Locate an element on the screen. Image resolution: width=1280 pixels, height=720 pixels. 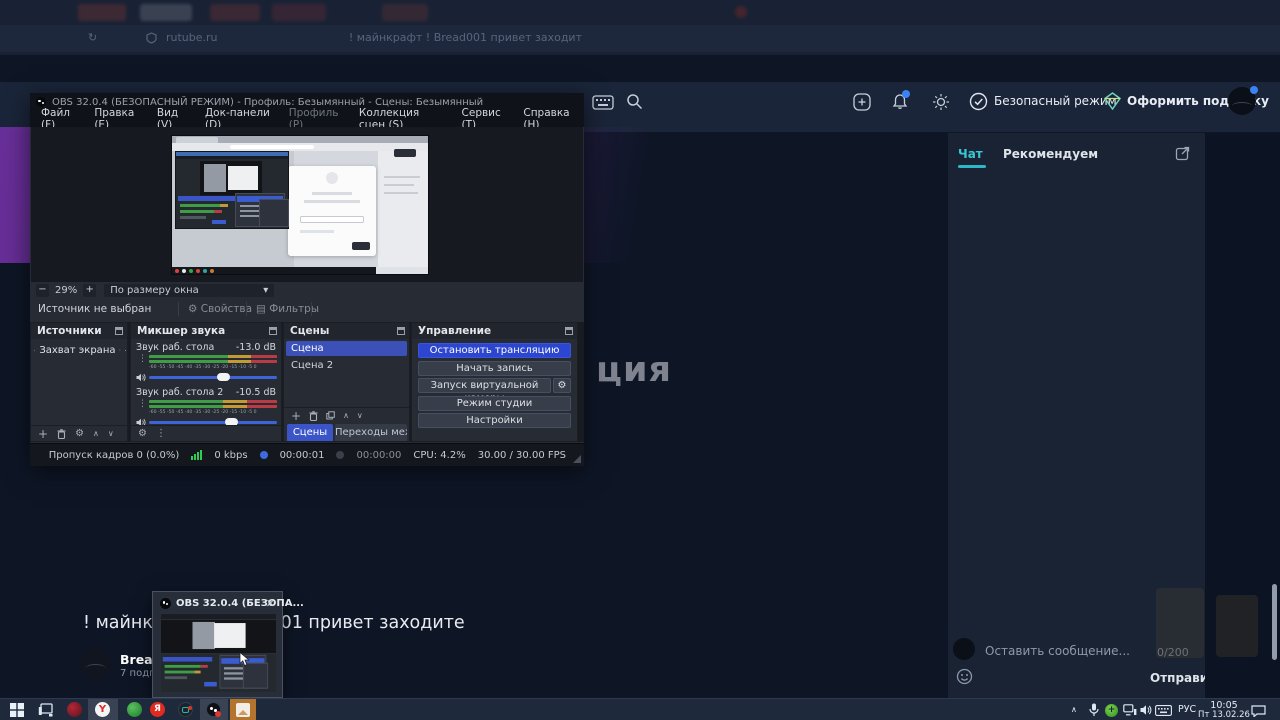
tray-chevron-icon: ∧ is located at coordinates (1074, 709).